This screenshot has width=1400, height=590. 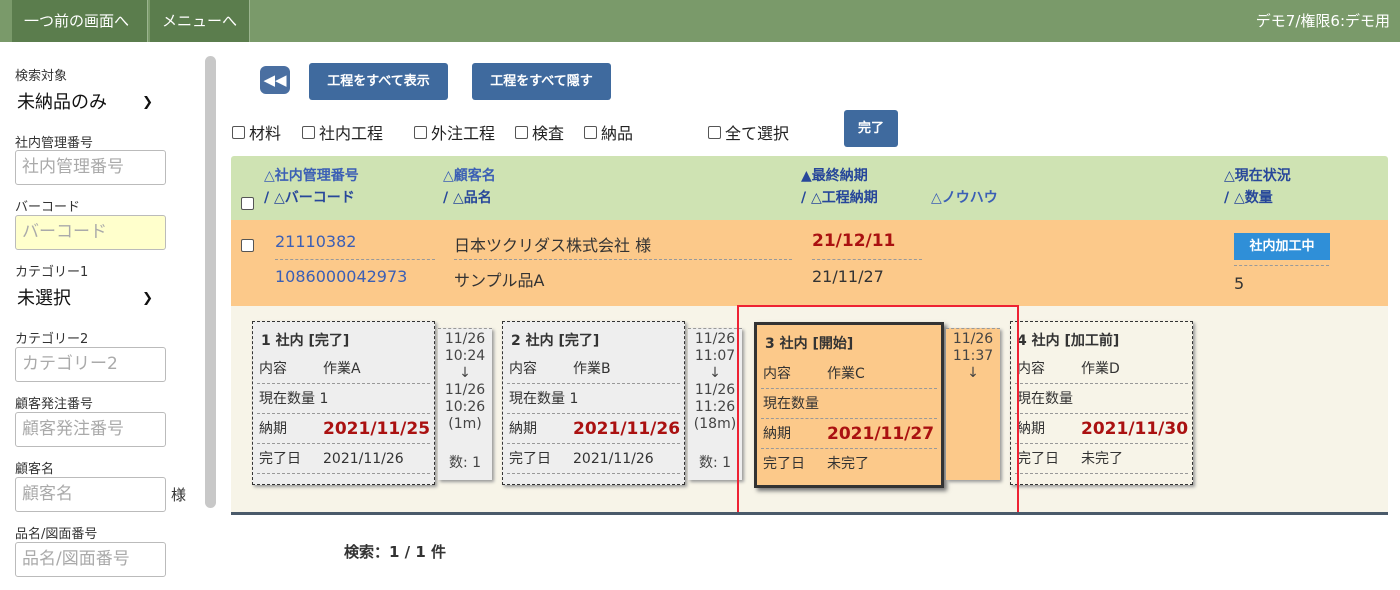 What do you see at coordinates (52, 272) in the screenshot?
I see `category1-label: カテゴリー1` at bounding box center [52, 272].